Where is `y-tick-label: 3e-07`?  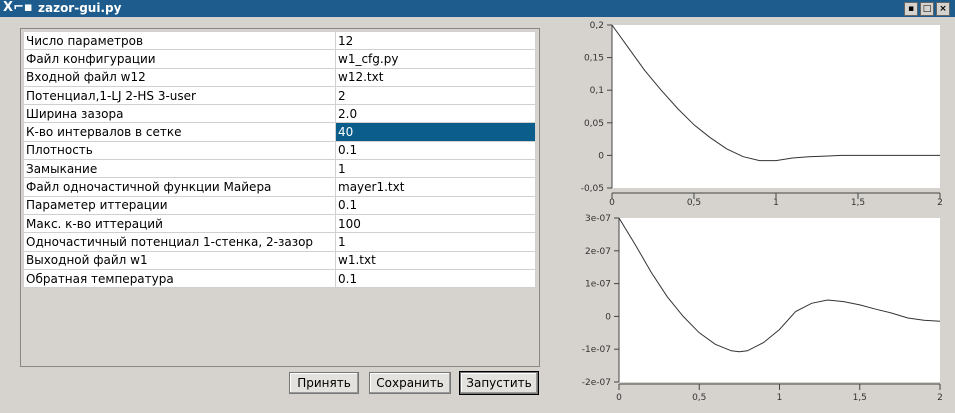 y-tick-label: 3e-07 is located at coordinates (598, 219).